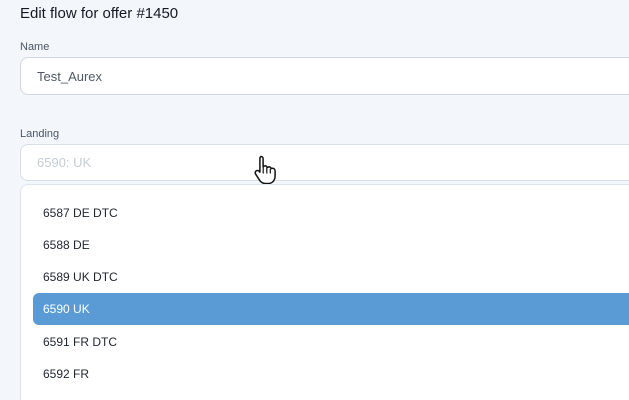 Image resolution: width=629 pixels, height=400 pixels. Describe the element at coordinates (331, 374) in the screenshot. I see `dropdown-option-6592-fr: 6592 FR` at that location.